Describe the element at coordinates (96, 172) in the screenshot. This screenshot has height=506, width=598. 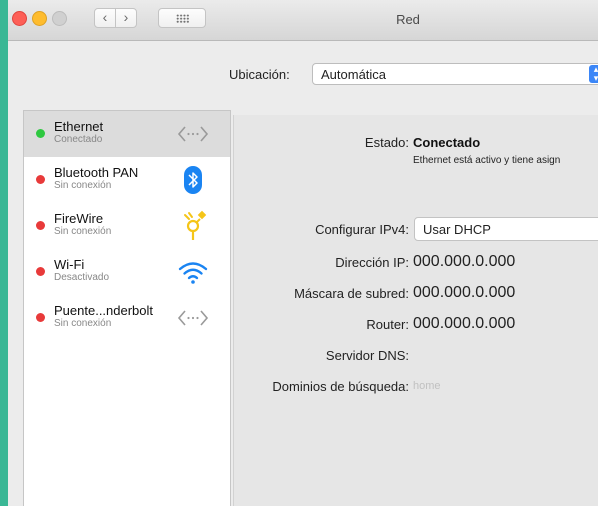
I see `service-name: Bluetooth PAN` at that location.